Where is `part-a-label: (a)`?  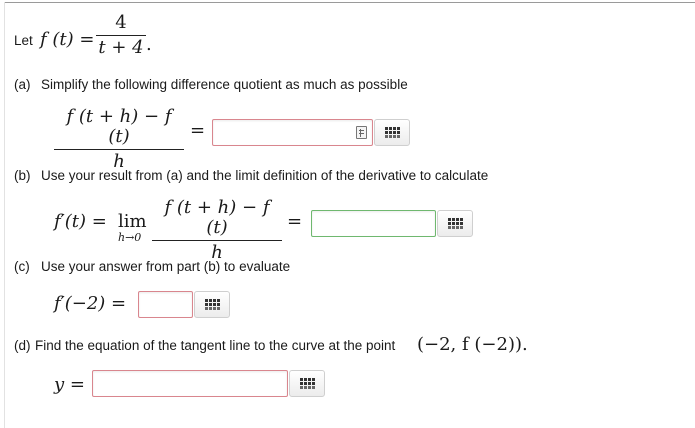
part-a-label: (a) is located at coordinates (22, 84).